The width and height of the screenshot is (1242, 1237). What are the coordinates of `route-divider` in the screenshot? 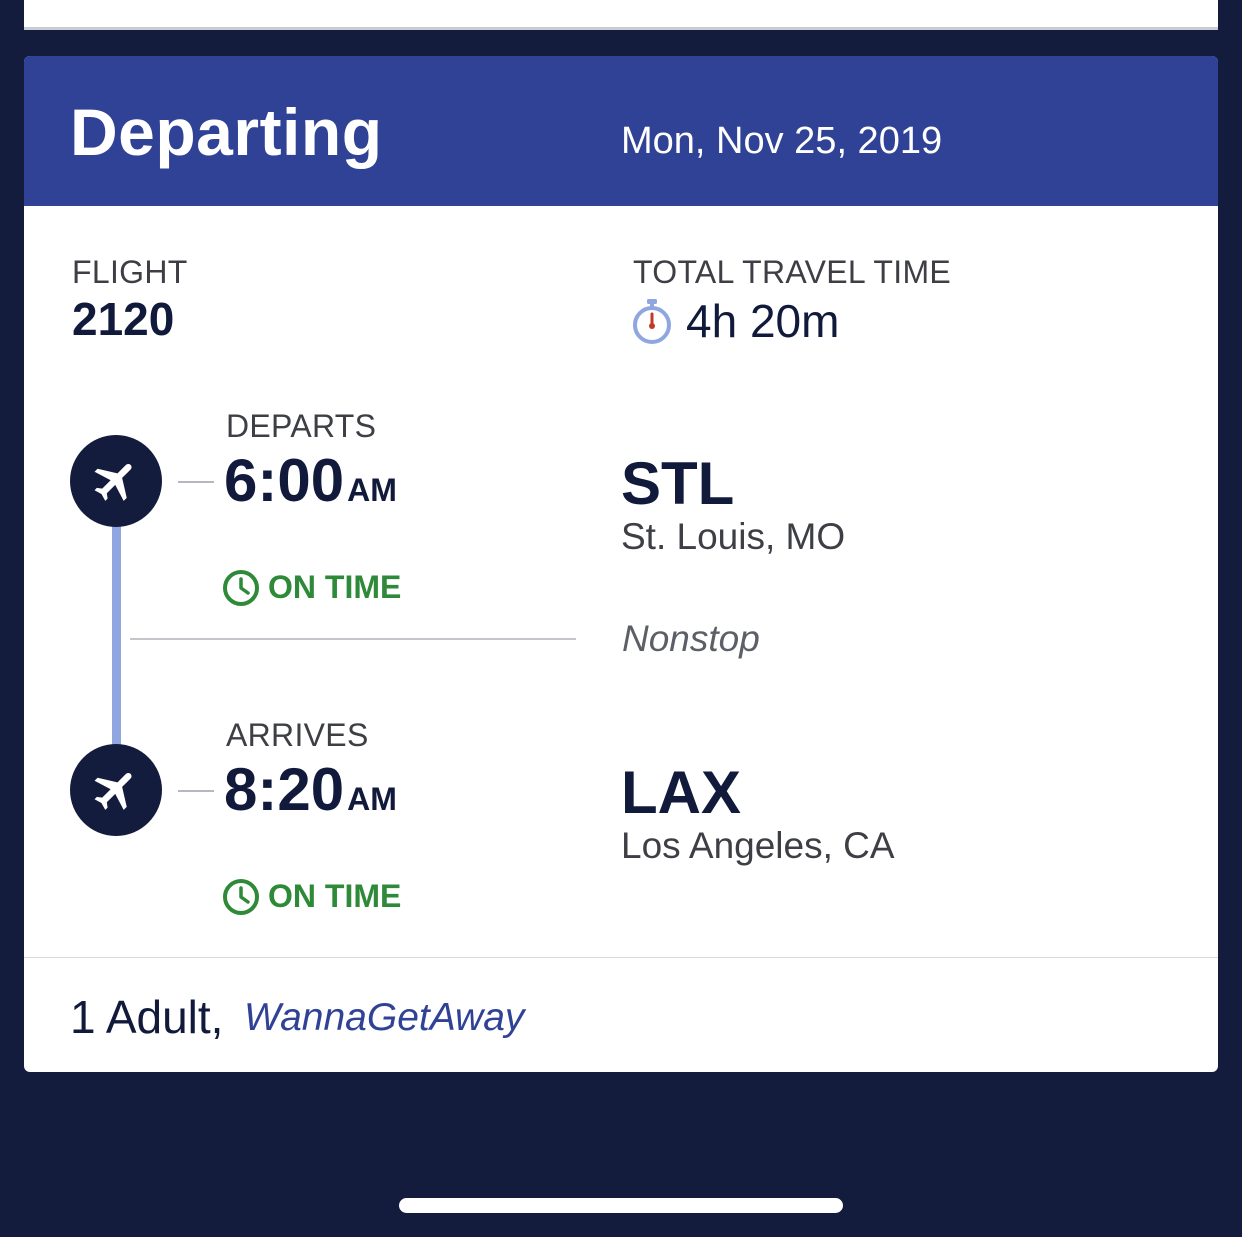 It's located at (353, 639).